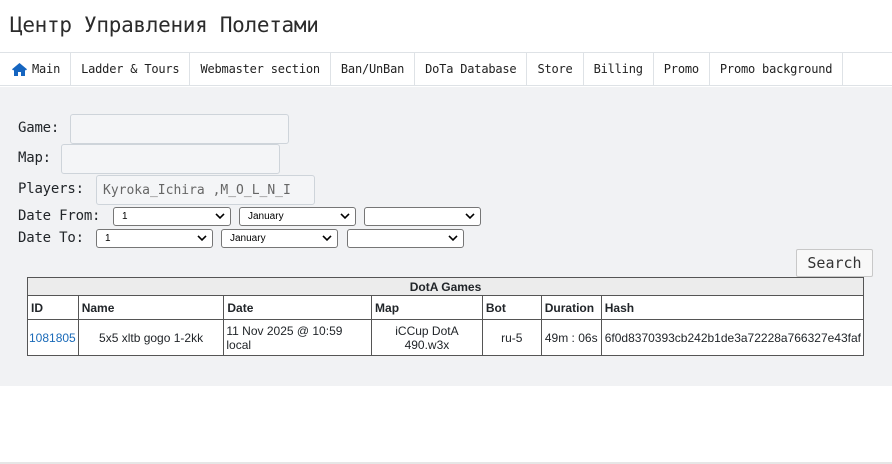  What do you see at coordinates (279, 238) in the screenshot?
I see `date-to-month-select: January` at bounding box center [279, 238].